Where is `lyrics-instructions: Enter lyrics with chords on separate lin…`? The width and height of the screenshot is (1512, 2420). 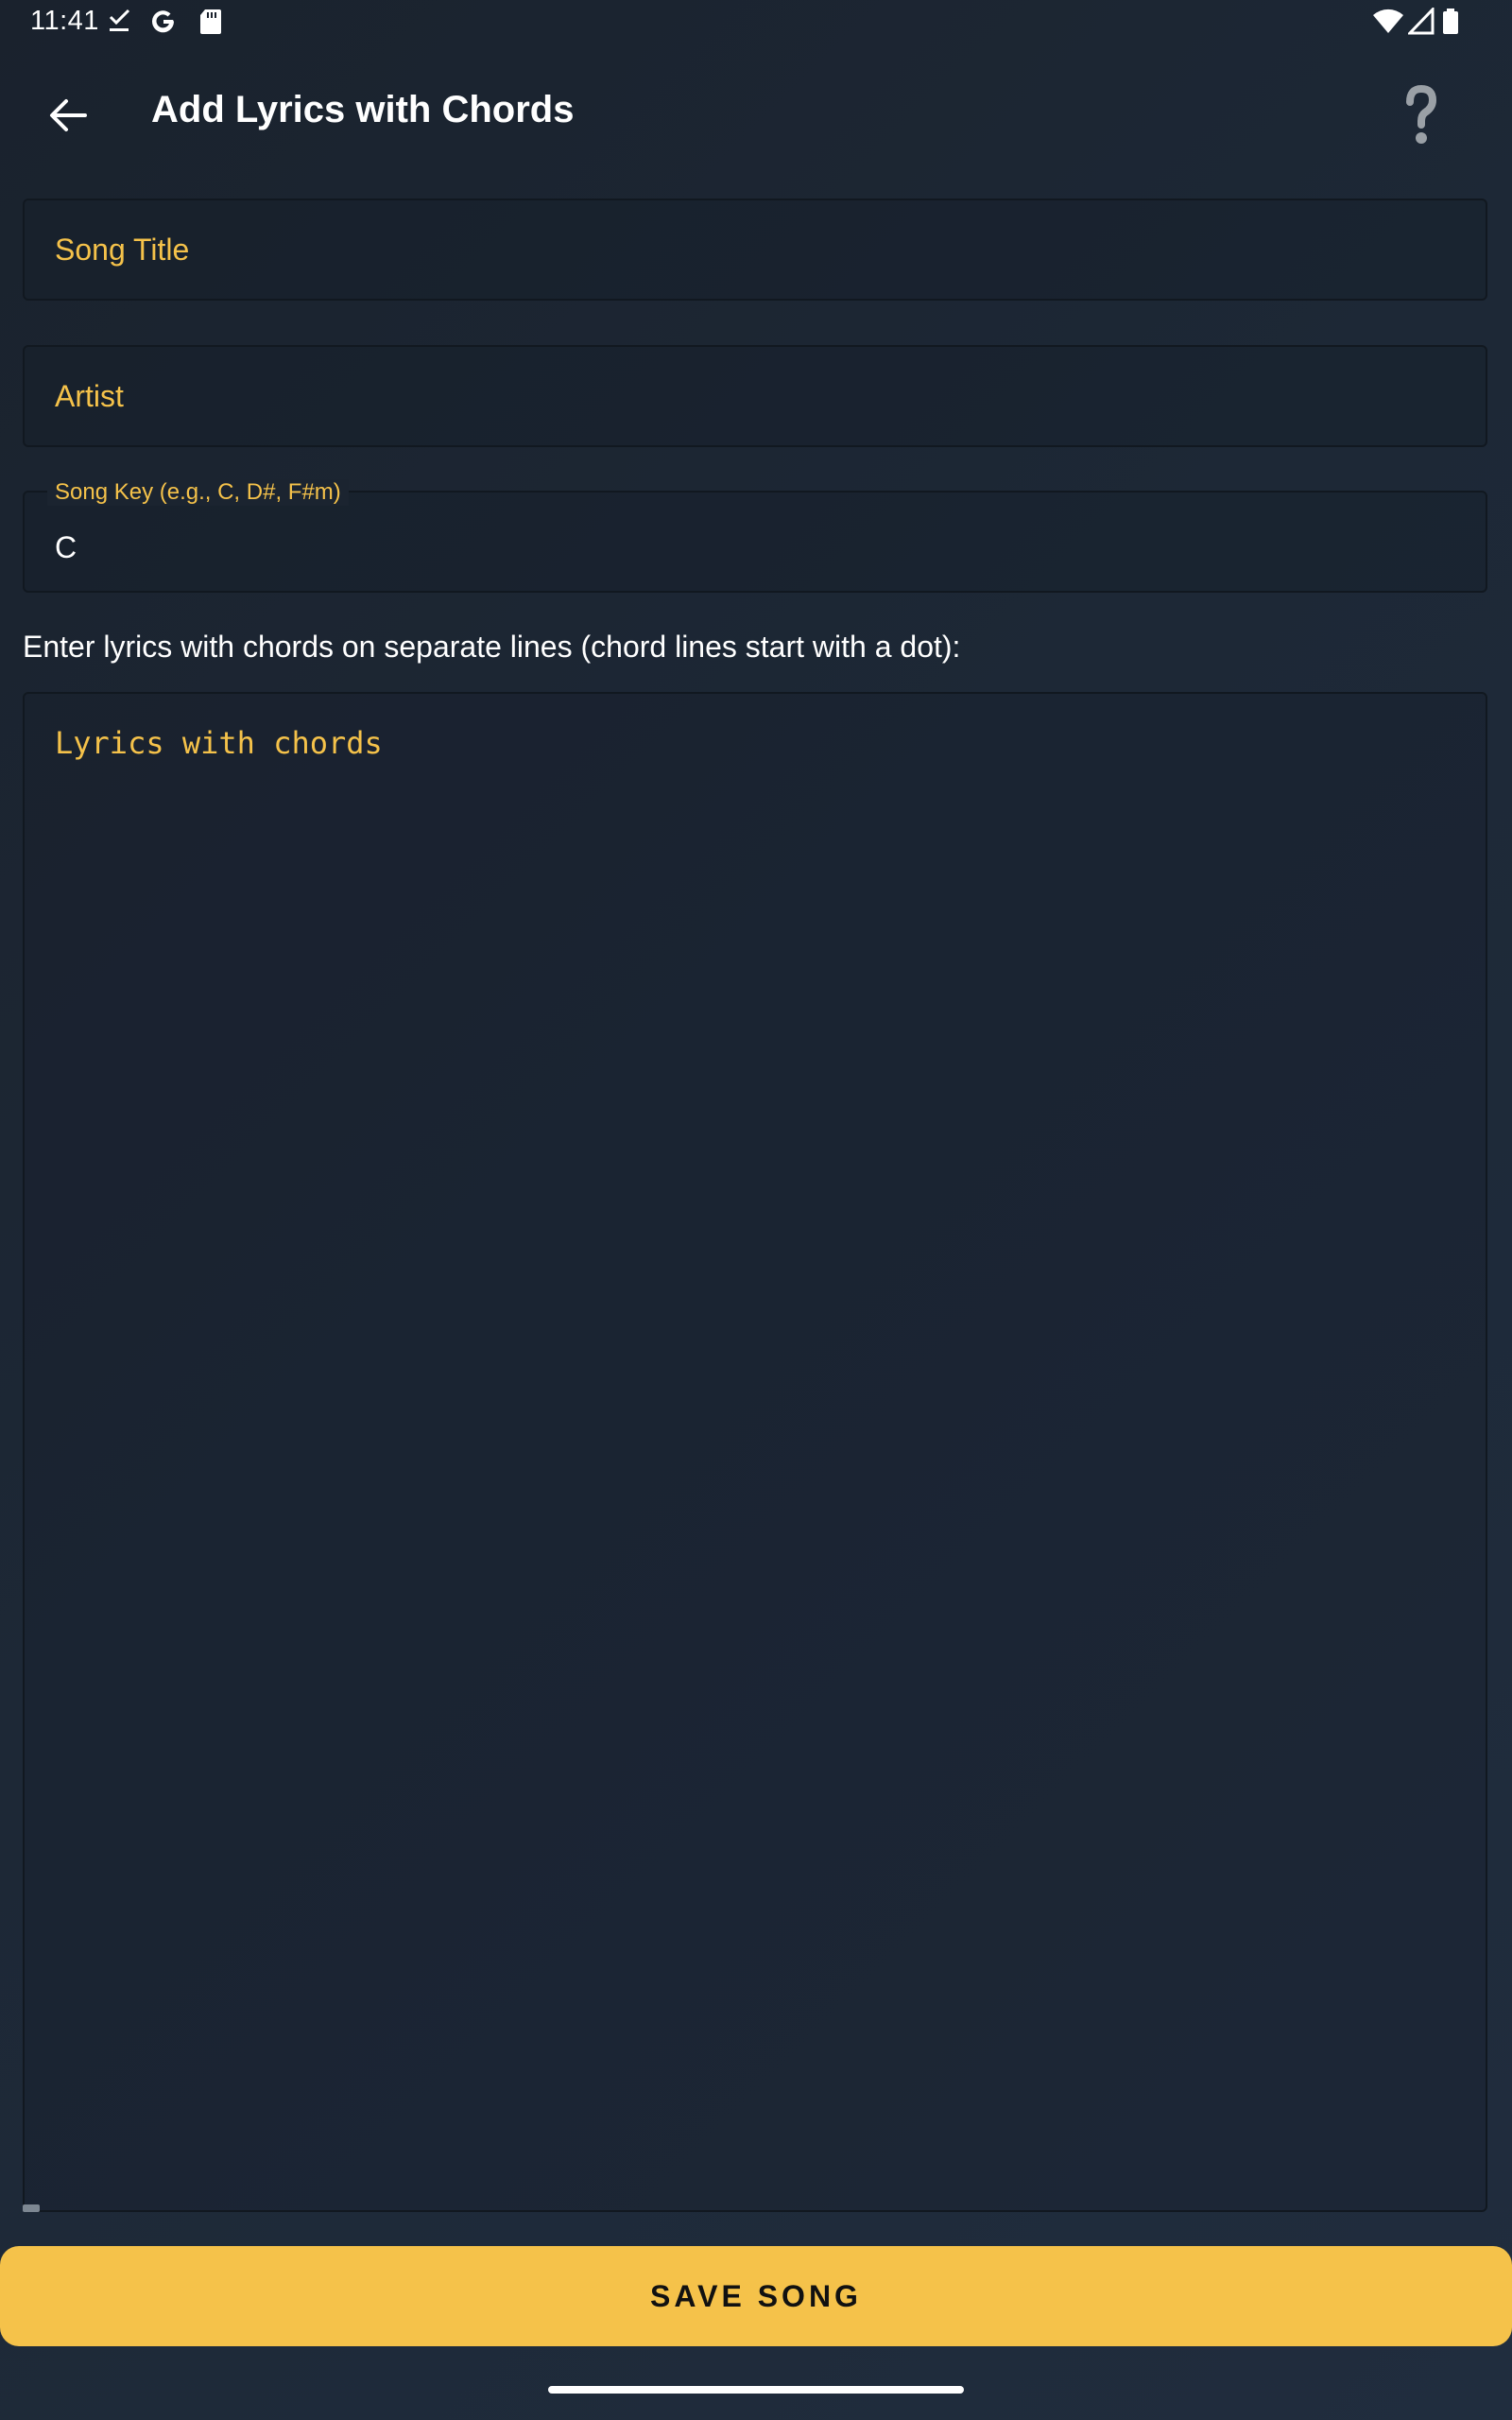
lyrics-instructions: Enter lyrics with chords on separate lin… is located at coordinates (492, 647).